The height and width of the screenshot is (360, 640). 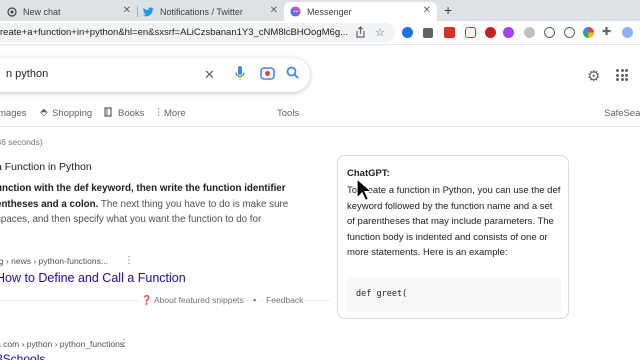 I want to click on code-block: def greet(, so click(x=454, y=295).